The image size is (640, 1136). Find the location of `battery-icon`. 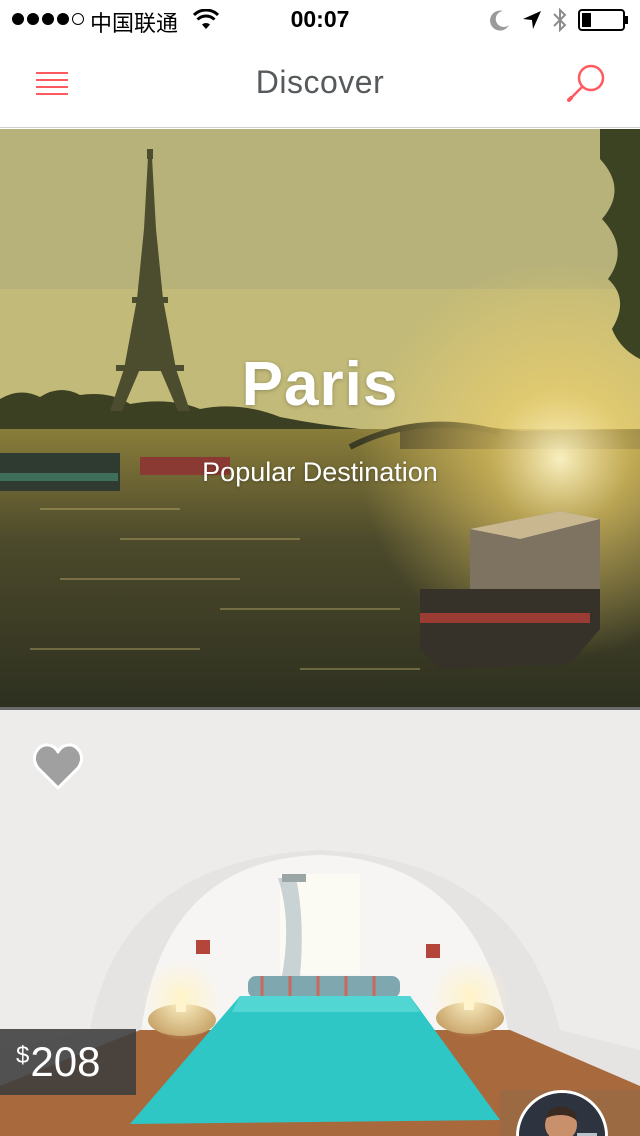

battery-icon is located at coordinates (603, 20).